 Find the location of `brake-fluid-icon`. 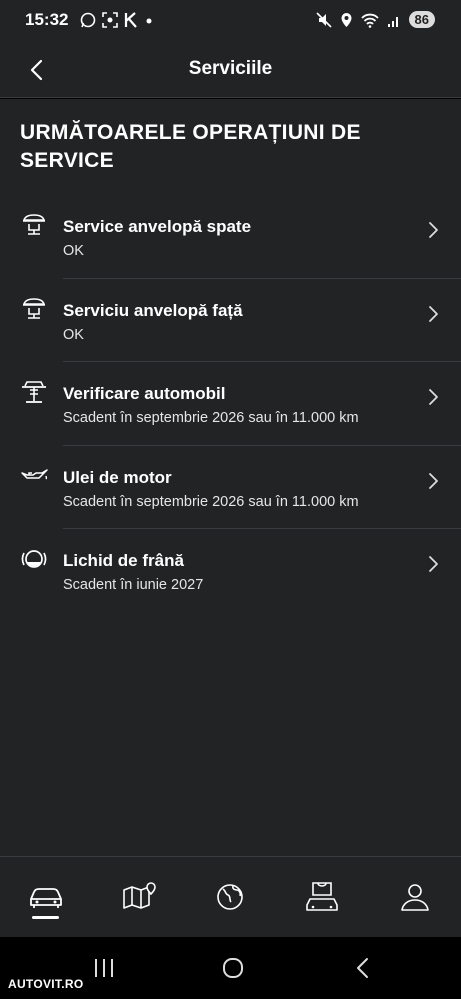

brake-fluid-icon is located at coordinates (34, 559).